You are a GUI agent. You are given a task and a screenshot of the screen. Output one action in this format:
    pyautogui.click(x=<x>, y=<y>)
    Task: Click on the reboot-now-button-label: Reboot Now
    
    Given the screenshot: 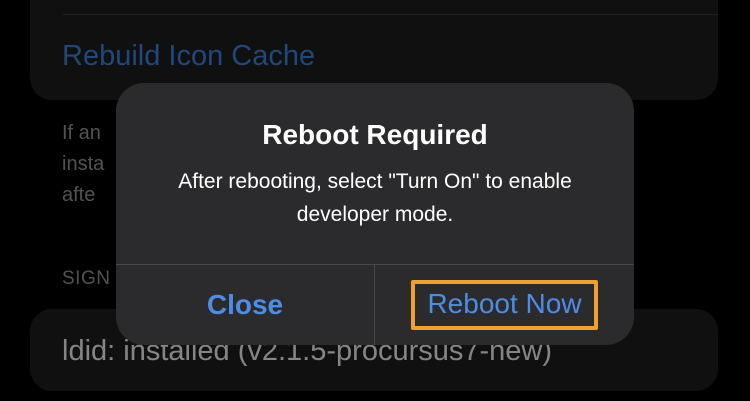 What is the action you would take?
    pyautogui.click(x=504, y=305)
    